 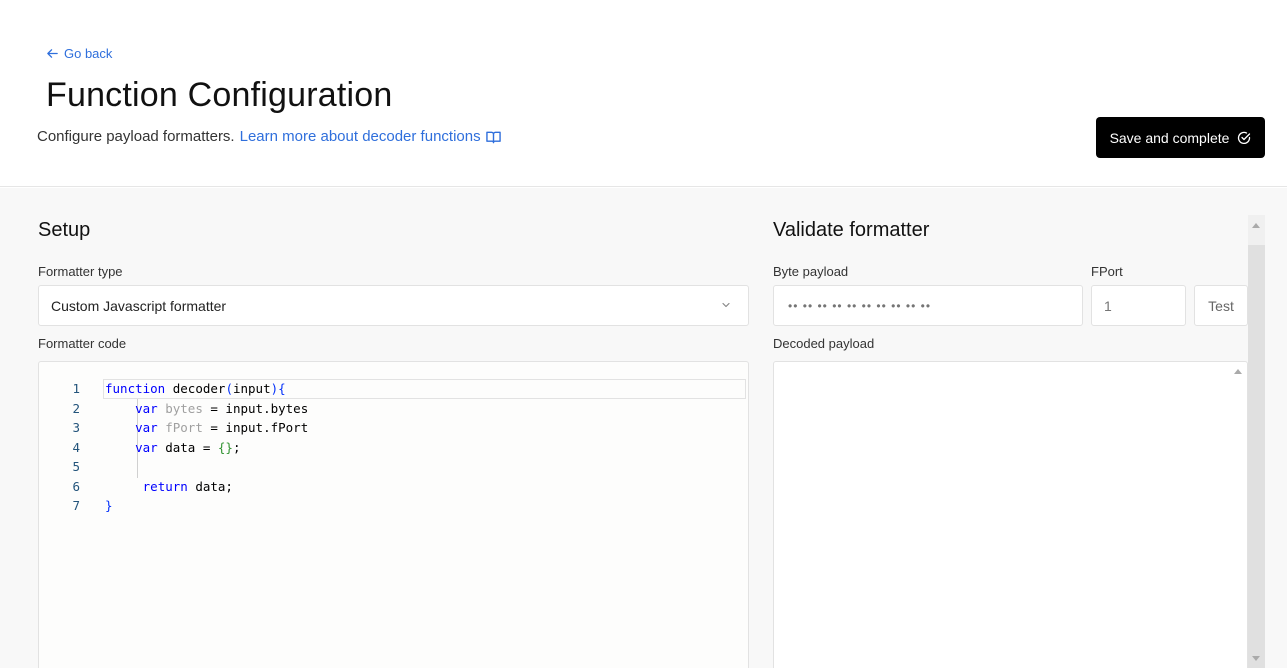 What do you see at coordinates (824, 343) in the screenshot?
I see `decoded-payload-label: Decoded payload` at bounding box center [824, 343].